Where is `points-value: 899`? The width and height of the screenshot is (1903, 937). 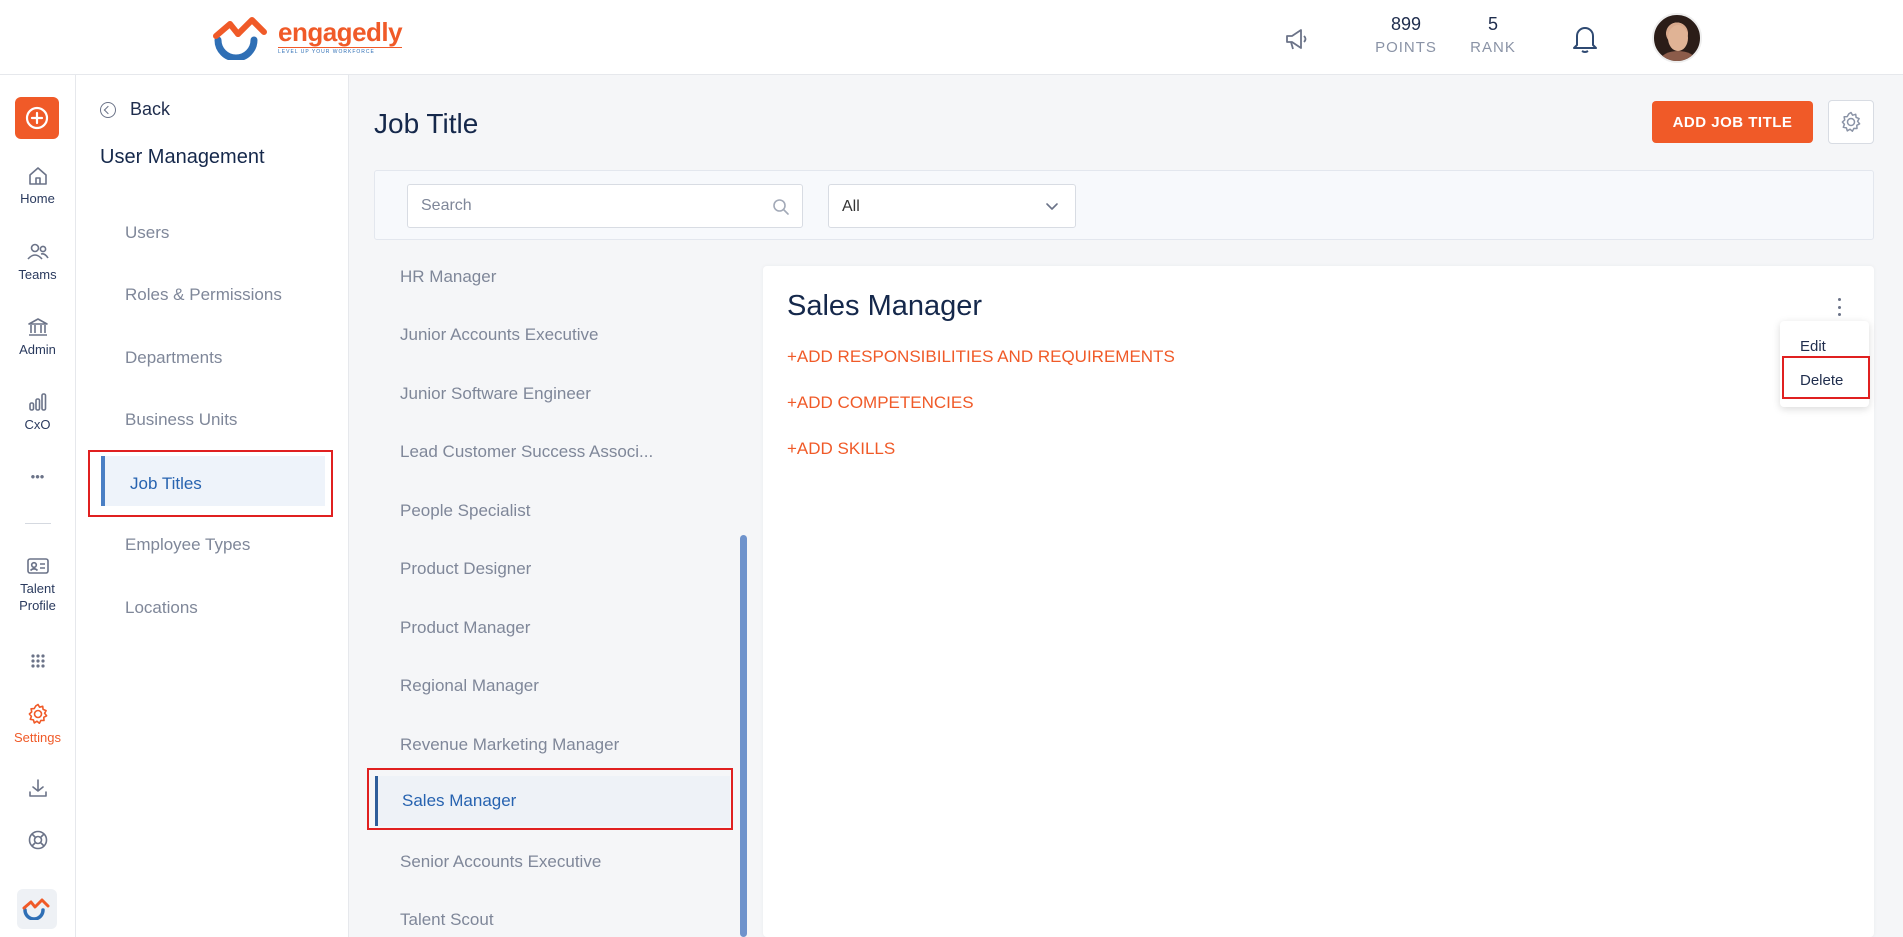 points-value: 899 is located at coordinates (1406, 24).